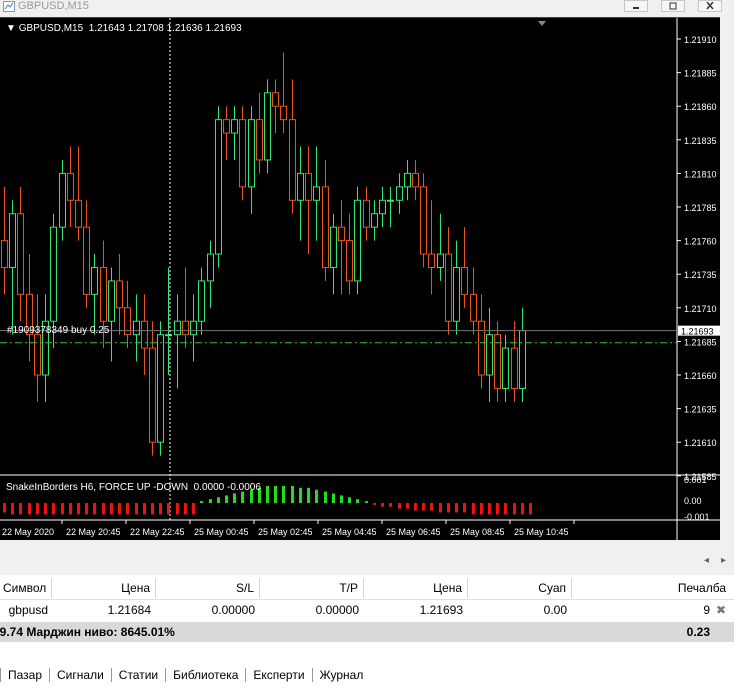 This screenshot has width=734, height=691. I want to click on price-level-label: 1.21760, so click(700, 242).